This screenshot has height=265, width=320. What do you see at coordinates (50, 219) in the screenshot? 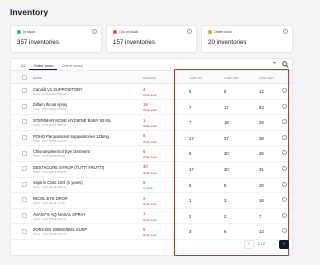
I see `product-meta: SOLD · LAST PRICE 5400.00` at bounding box center [50, 219].